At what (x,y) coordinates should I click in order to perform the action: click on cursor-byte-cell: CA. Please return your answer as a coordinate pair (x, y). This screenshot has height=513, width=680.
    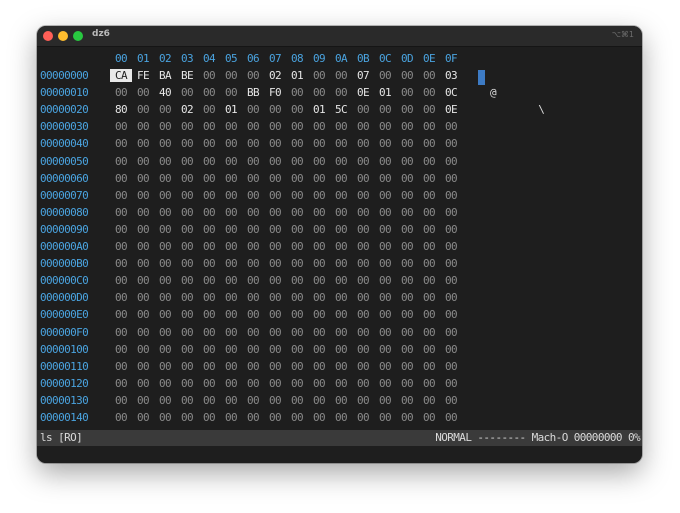
    Looking at the image, I should click on (121, 75).